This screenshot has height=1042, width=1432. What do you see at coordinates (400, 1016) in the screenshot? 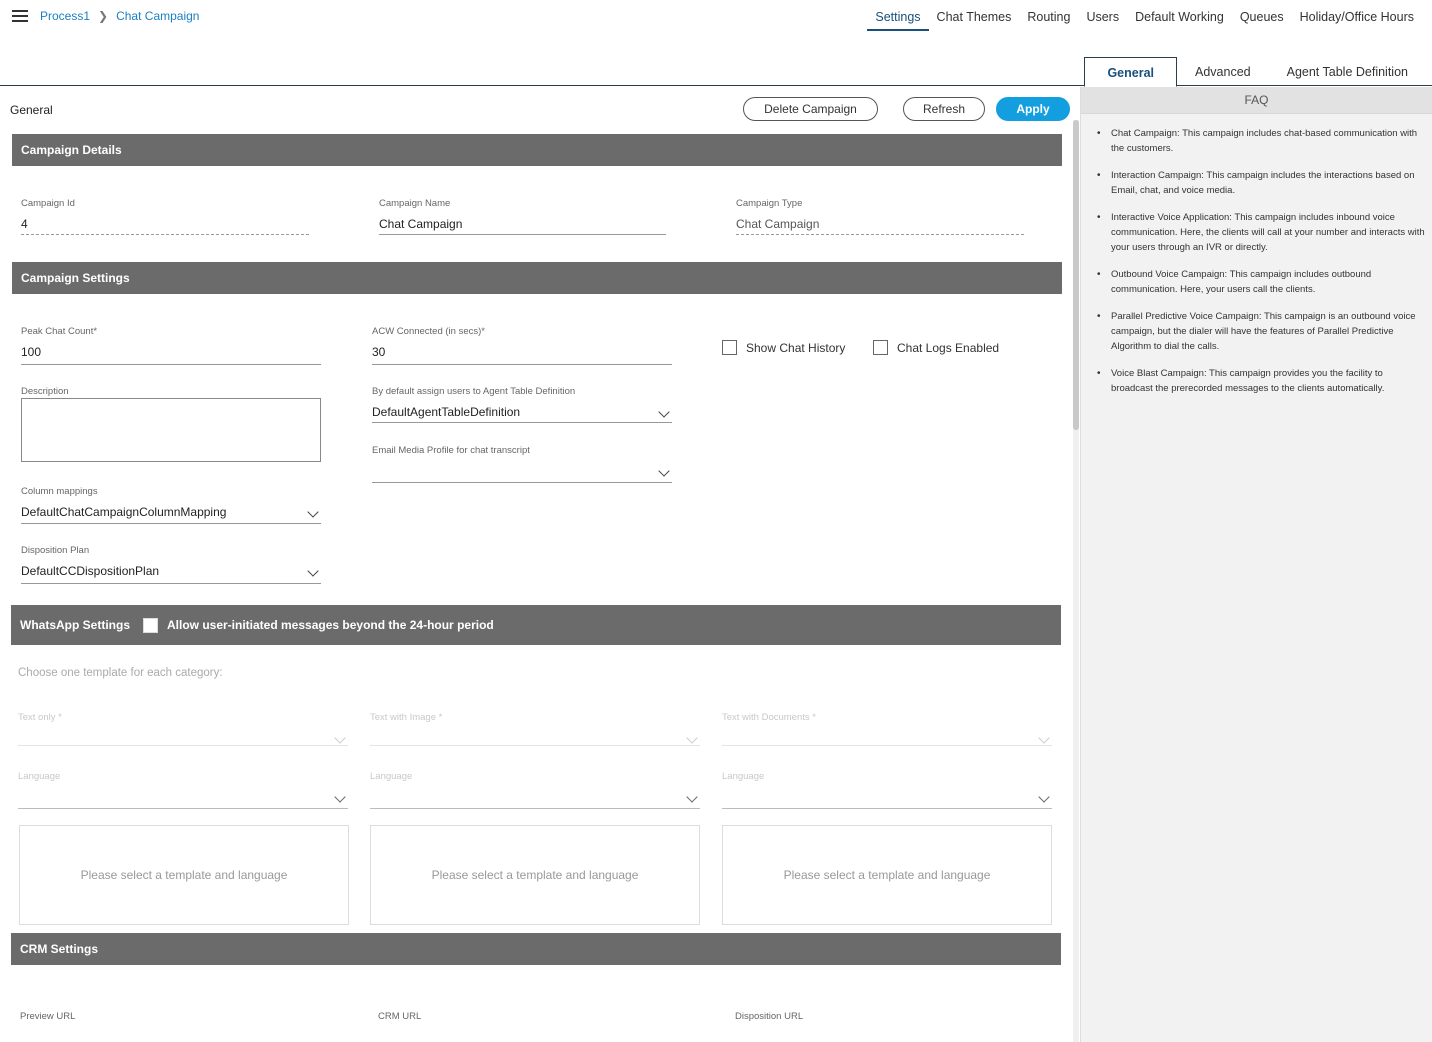
I see `field-label: CRM URL` at bounding box center [400, 1016].